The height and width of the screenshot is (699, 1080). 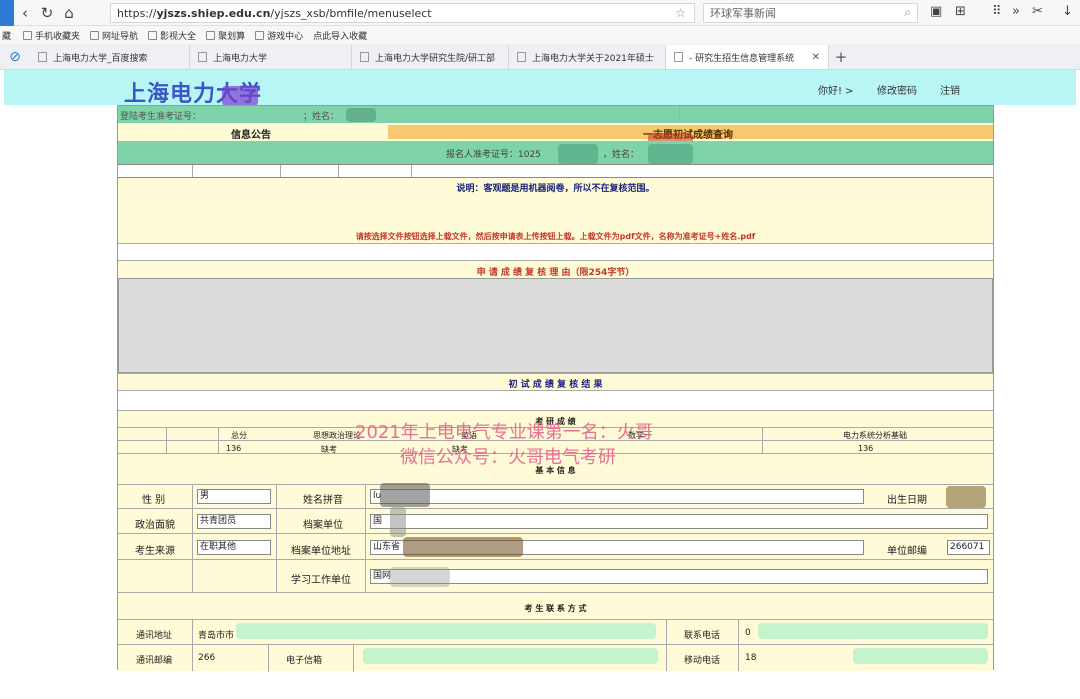 I want to click on compass-icon: ⊘, so click(x=15, y=57).